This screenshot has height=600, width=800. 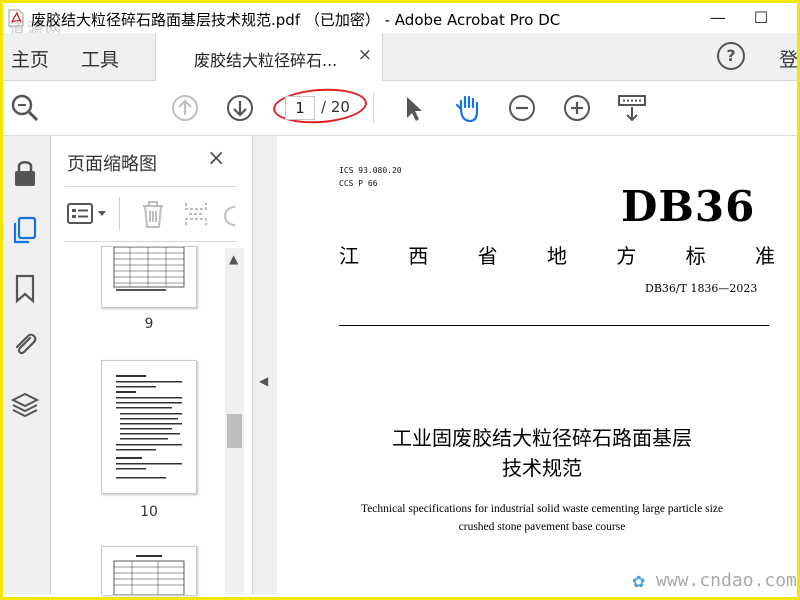 I want to click on page-total: / 20, so click(x=335, y=107).